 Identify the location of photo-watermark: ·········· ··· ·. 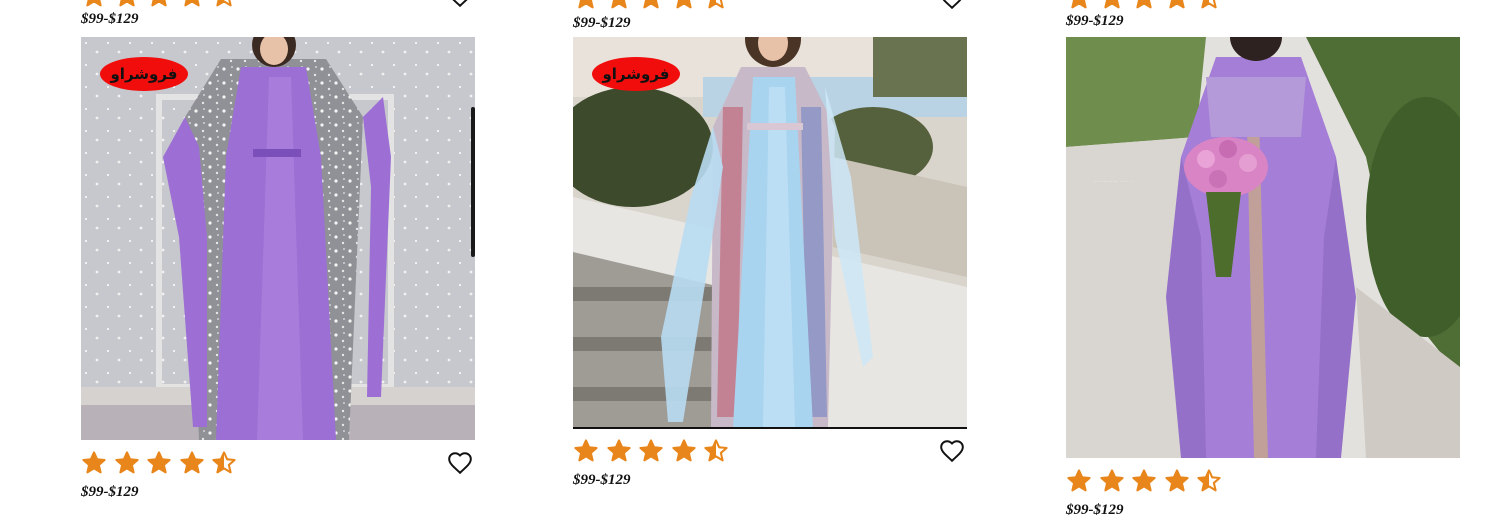
(1113, 182).